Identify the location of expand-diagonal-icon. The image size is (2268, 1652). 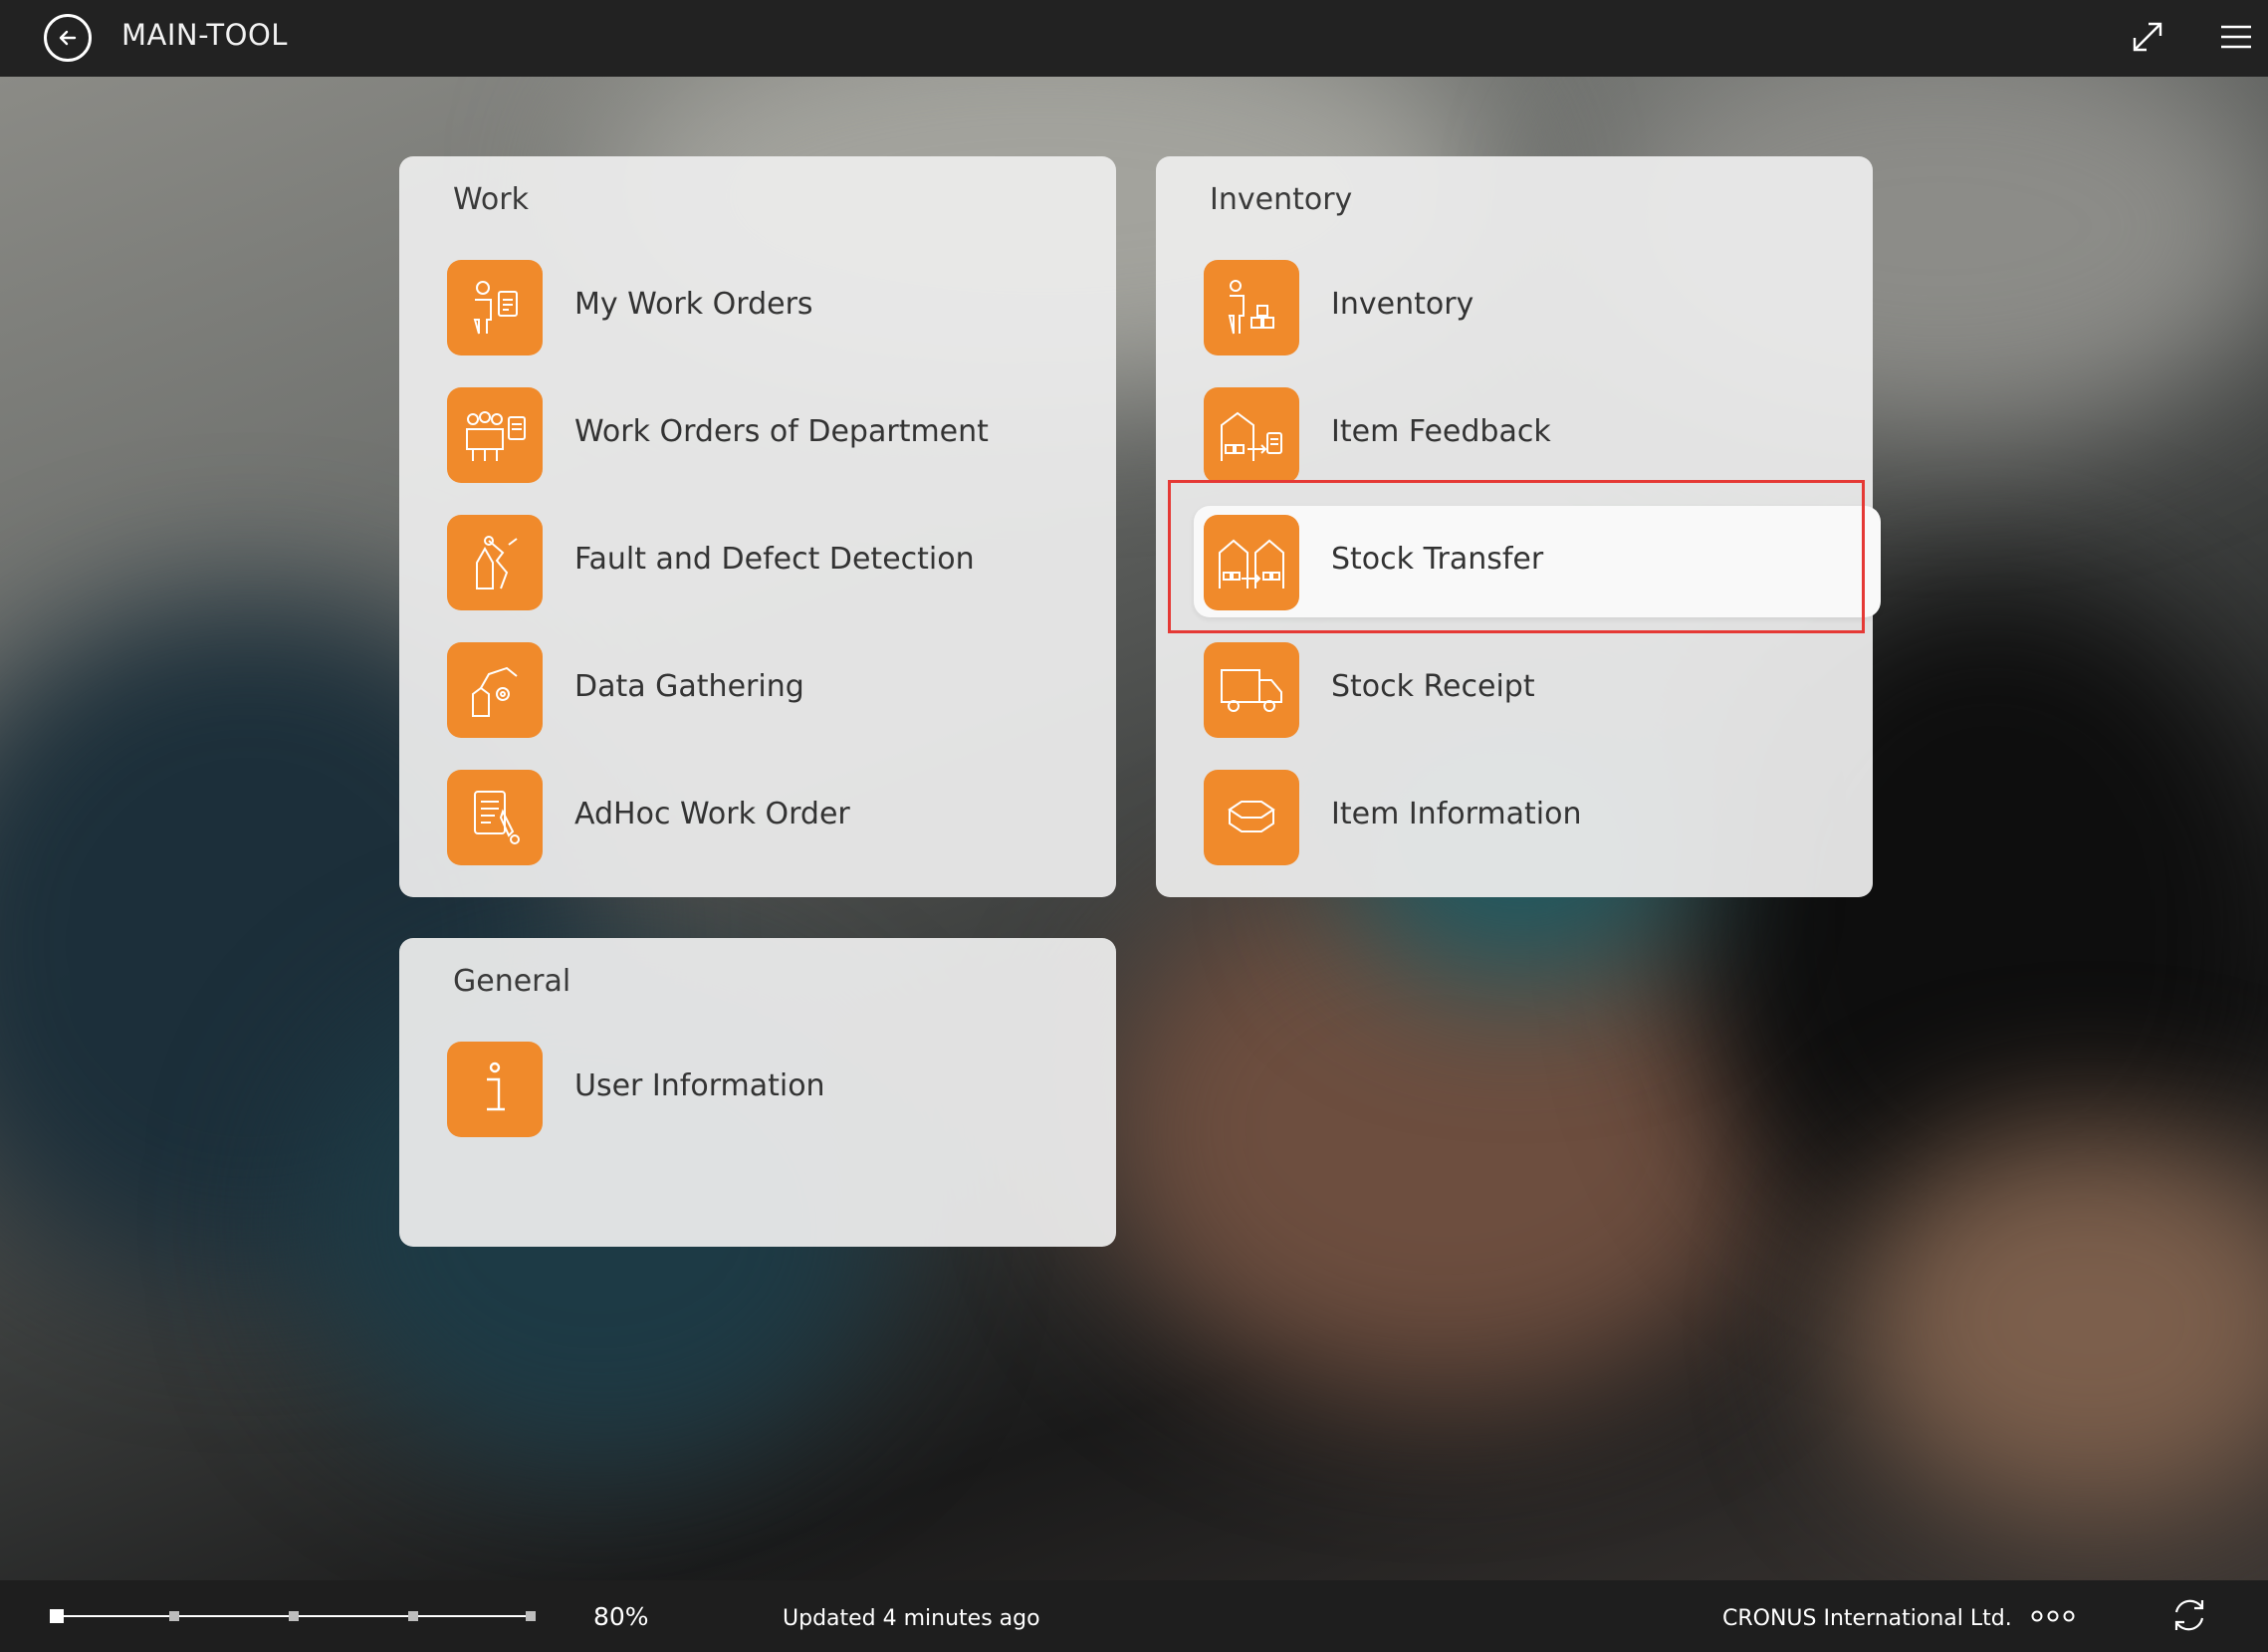
(2148, 37).